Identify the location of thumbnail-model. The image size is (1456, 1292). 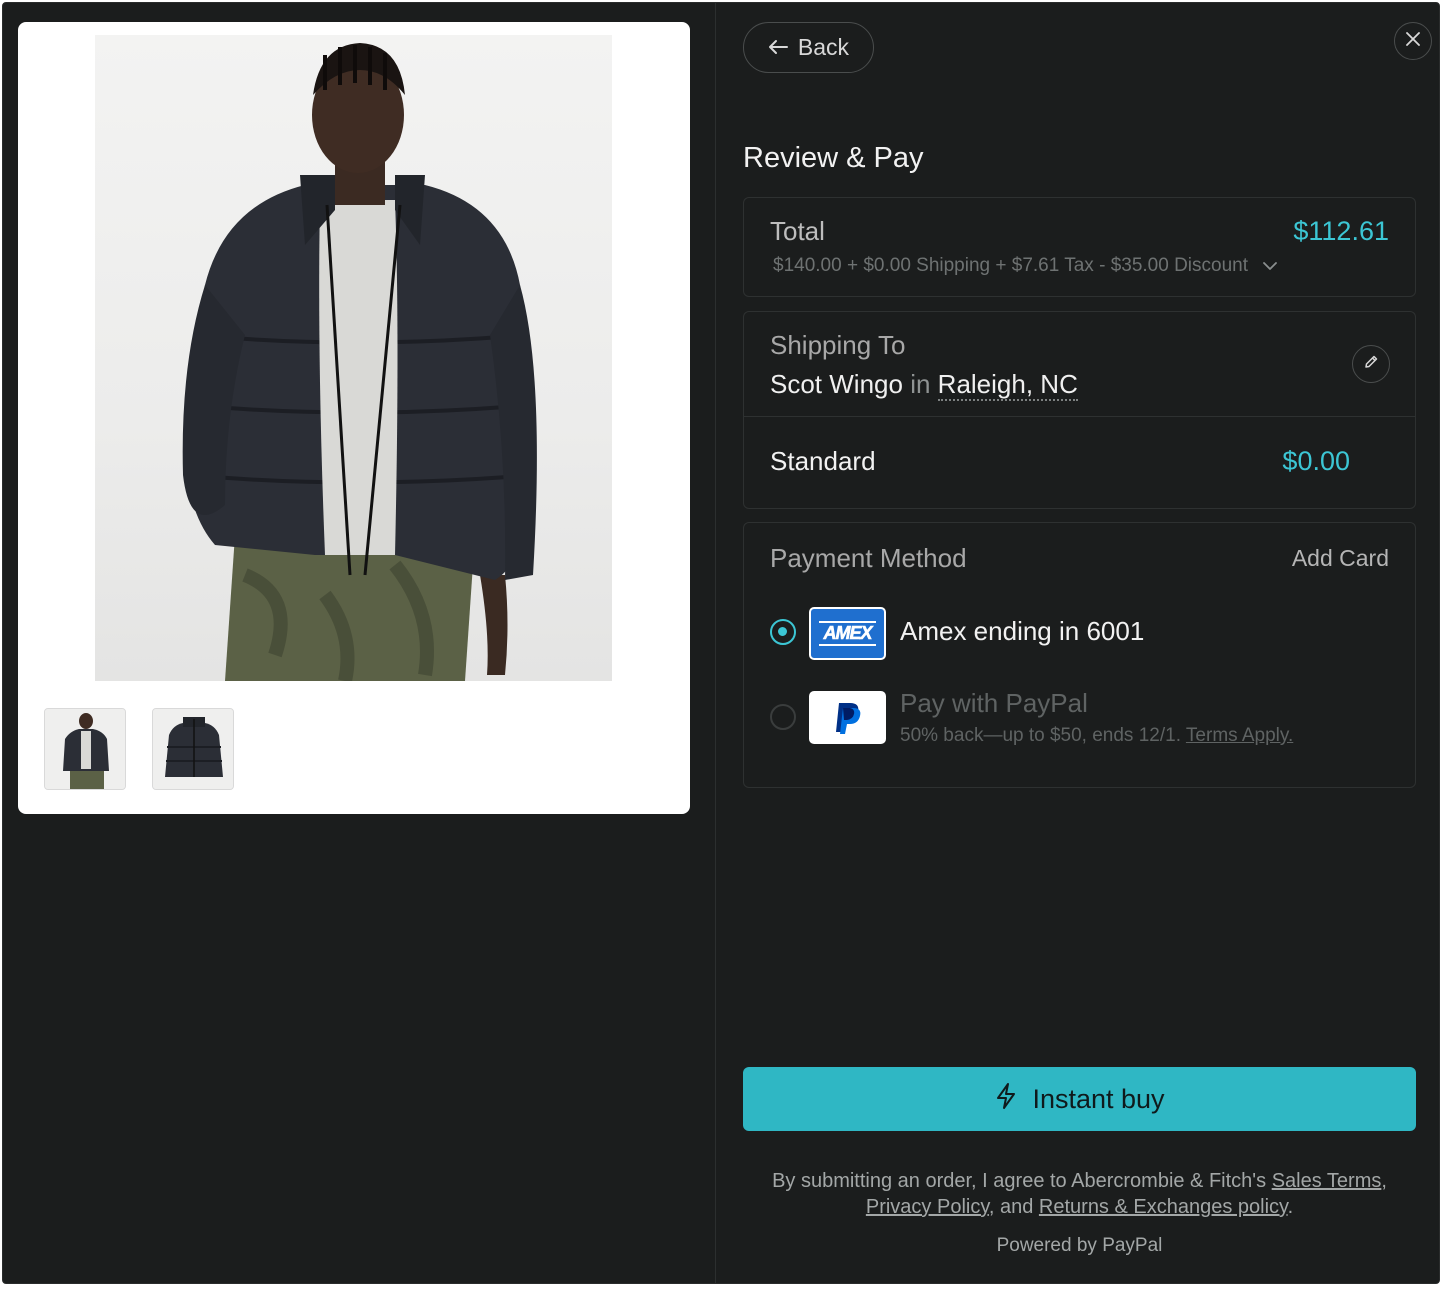
(85, 749).